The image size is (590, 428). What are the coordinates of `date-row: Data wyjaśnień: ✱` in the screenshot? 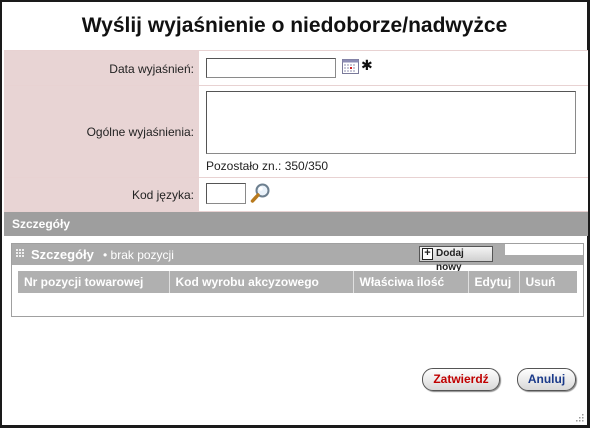 It's located at (296, 68).